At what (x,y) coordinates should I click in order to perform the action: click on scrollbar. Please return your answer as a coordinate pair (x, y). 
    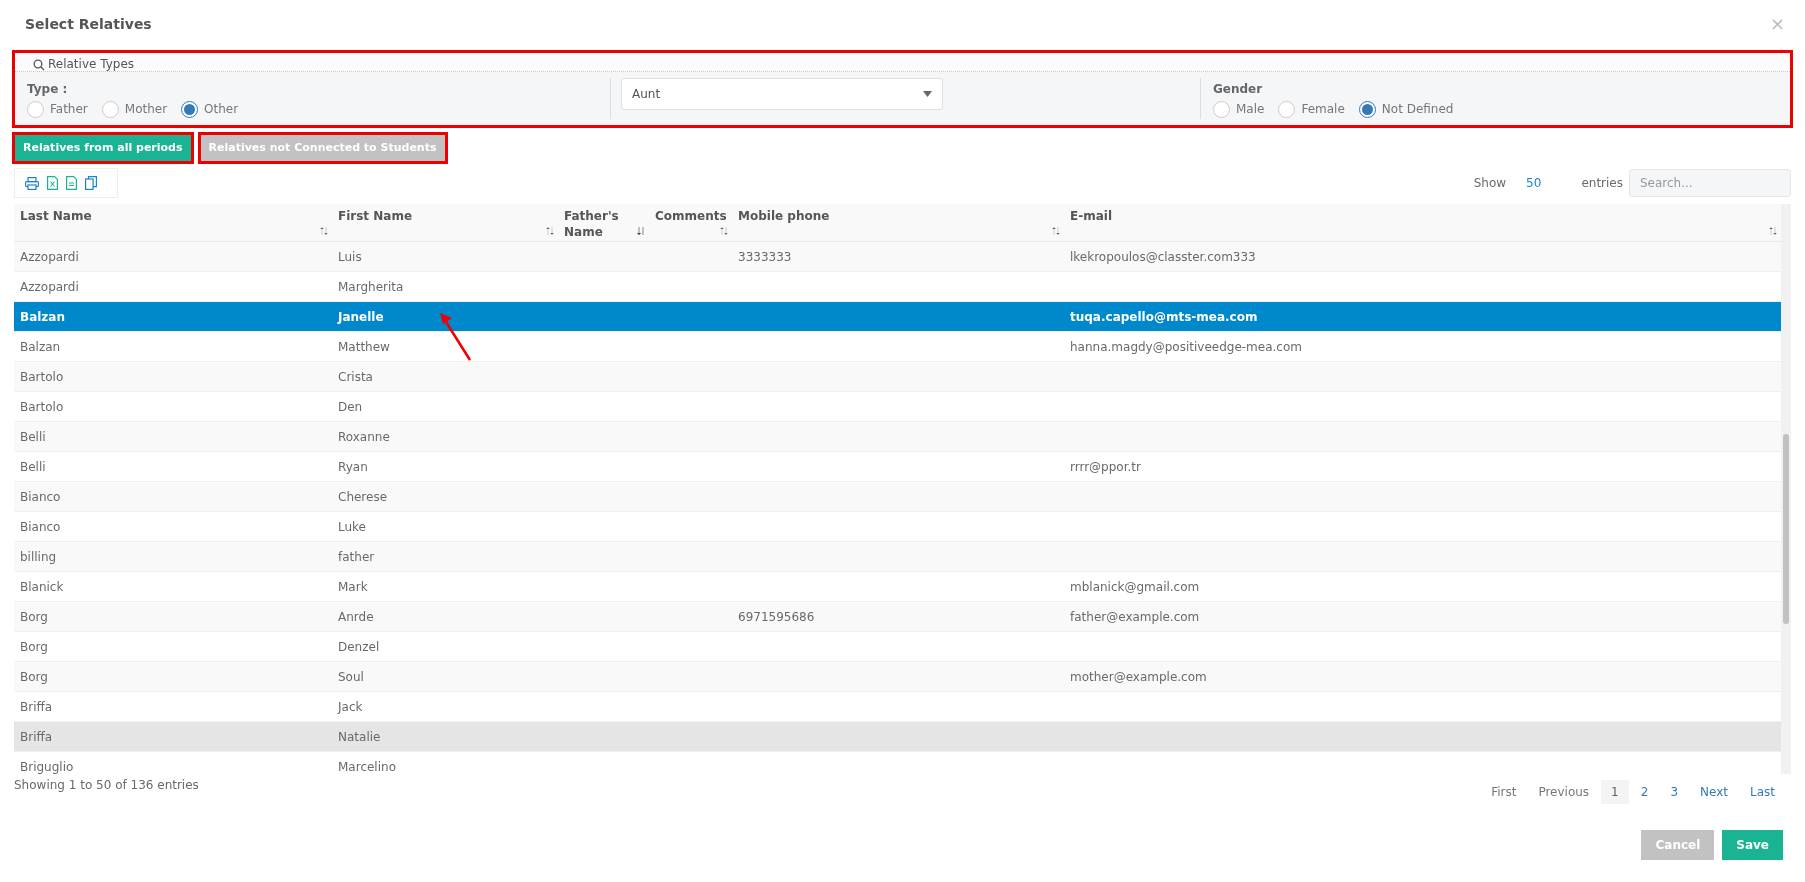
    Looking at the image, I should click on (1786, 489).